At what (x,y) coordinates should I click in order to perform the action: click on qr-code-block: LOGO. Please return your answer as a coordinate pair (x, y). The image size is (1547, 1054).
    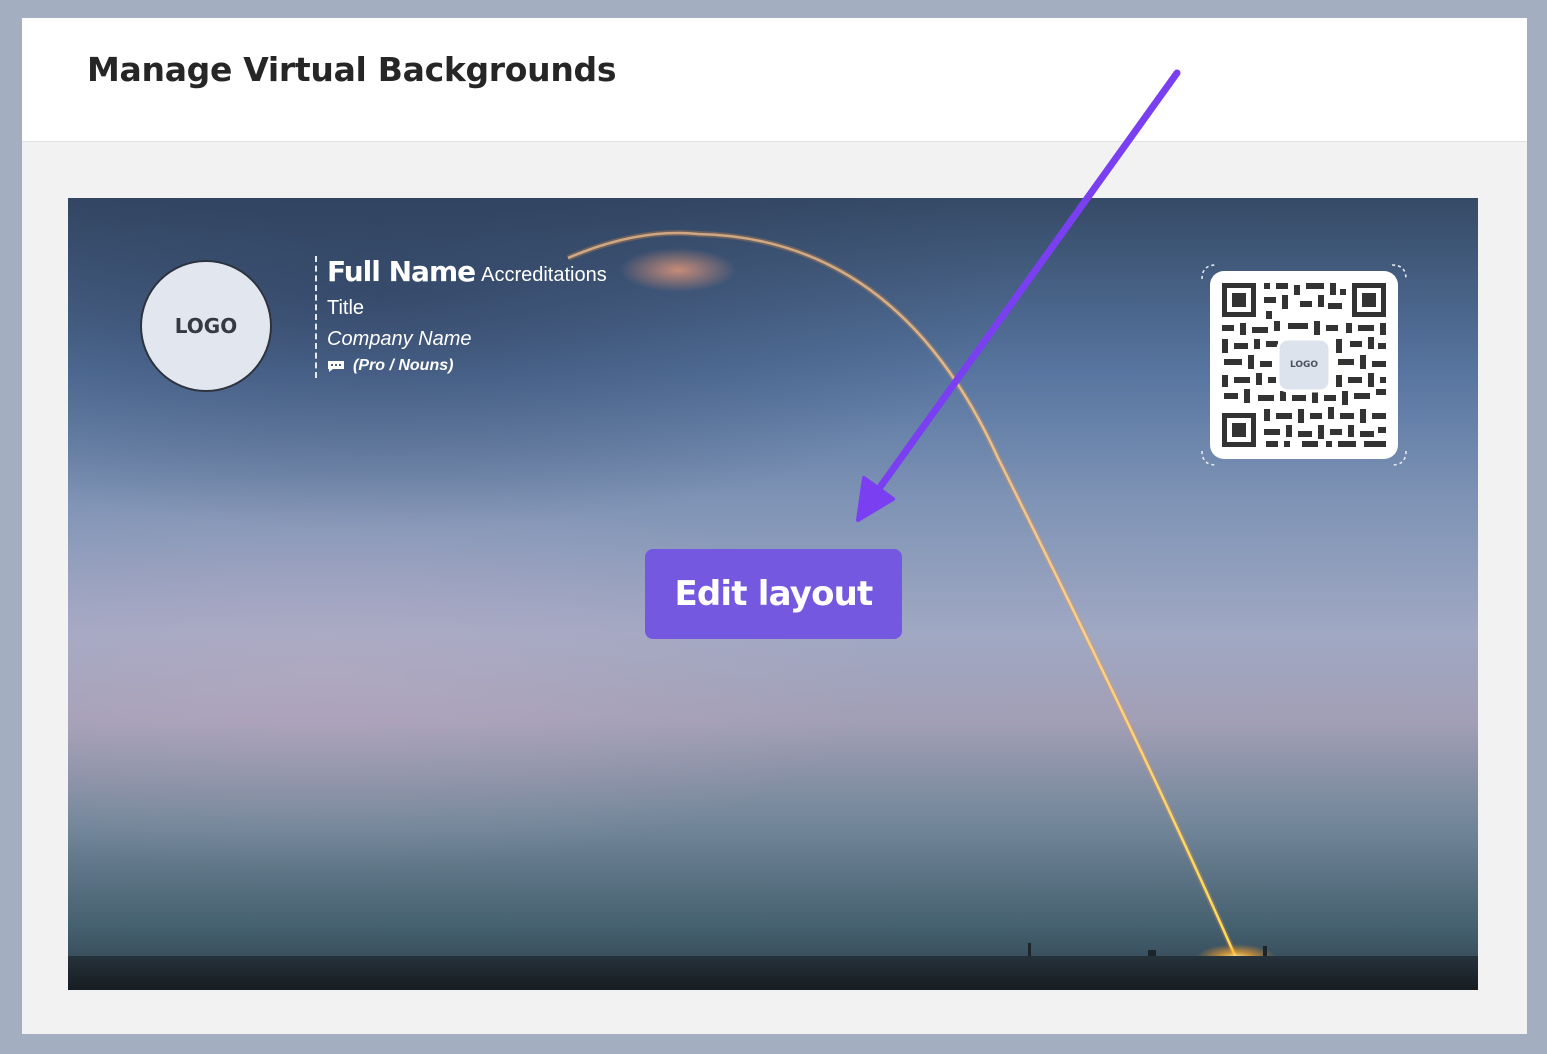
    Looking at the image, I should click on (1304, 365).